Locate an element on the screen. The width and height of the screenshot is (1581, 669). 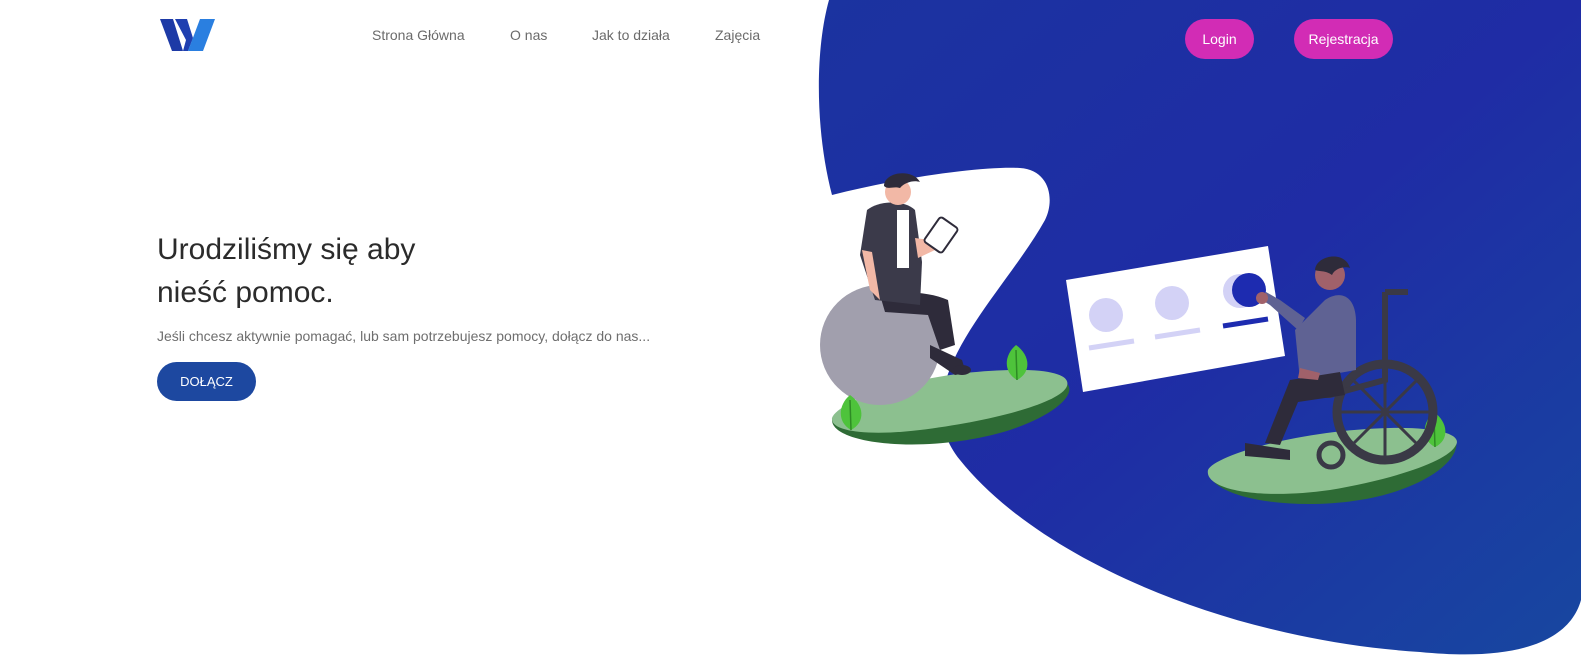
nav-link-classes: Zajęcia is located at coordinates (737, 35).